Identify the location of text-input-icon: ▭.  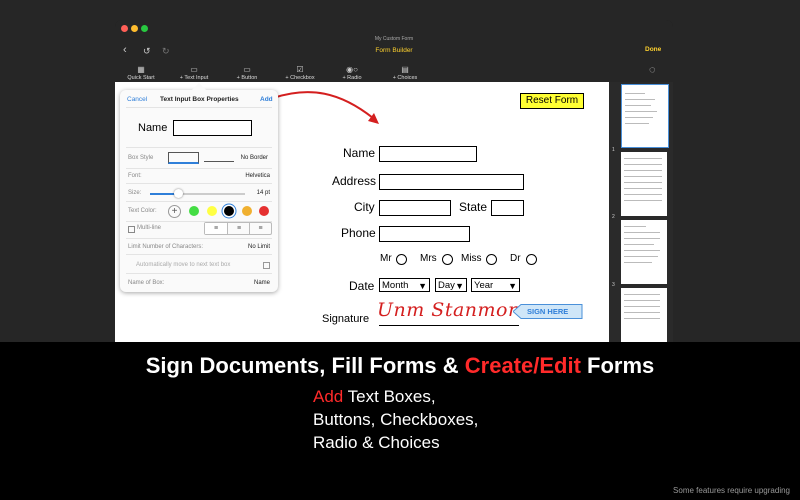
(194, 69).